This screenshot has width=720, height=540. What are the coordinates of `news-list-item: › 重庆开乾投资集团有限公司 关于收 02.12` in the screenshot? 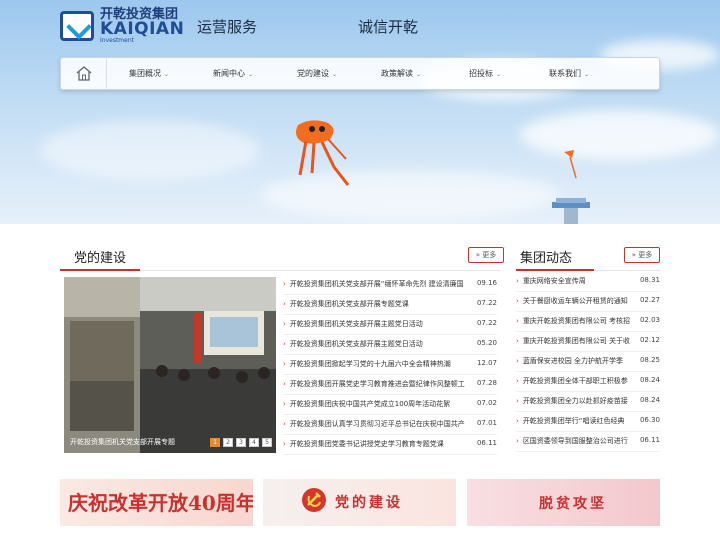 It's located at (588, 341).